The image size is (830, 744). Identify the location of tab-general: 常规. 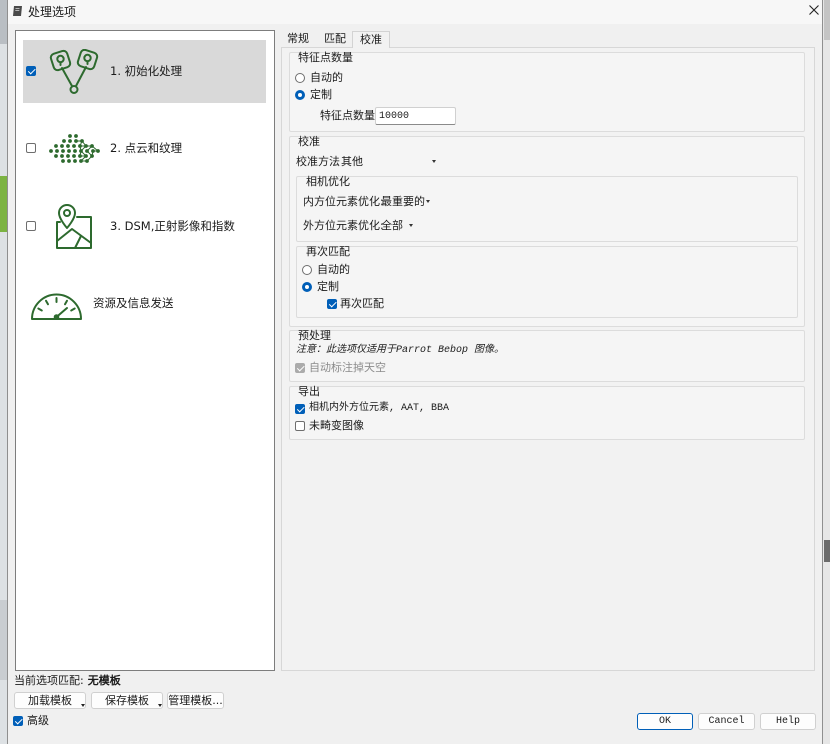
(298, 39).